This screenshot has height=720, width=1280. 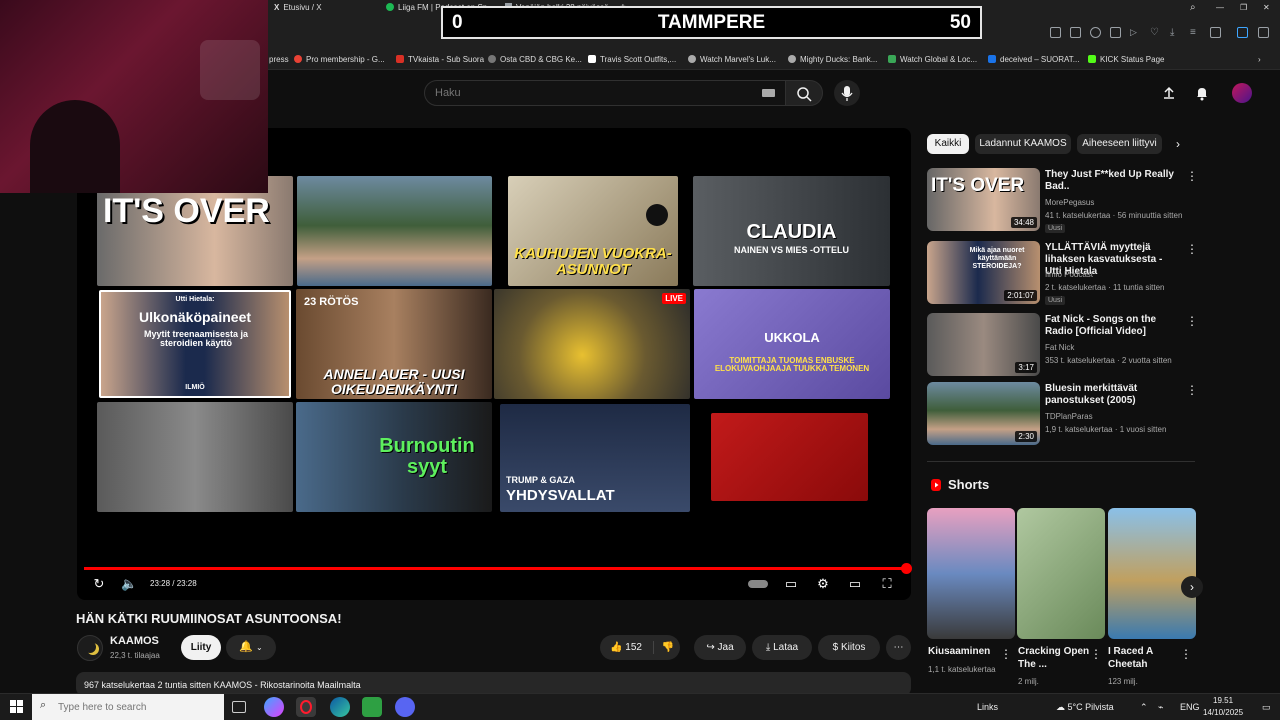 I want to click on endscreen-video: TRUMP & GAZA YHDYSVALLAT, so click(x=595, y=458).